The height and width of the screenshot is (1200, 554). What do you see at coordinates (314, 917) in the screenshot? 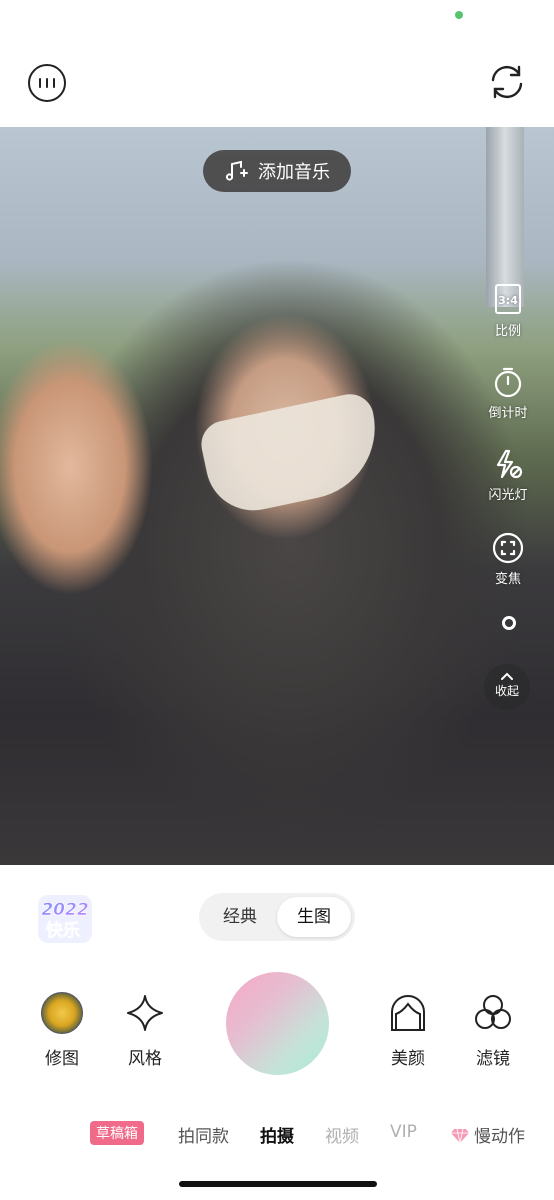
I see `mode-generate: 生图` at bounding box center [314, 917].